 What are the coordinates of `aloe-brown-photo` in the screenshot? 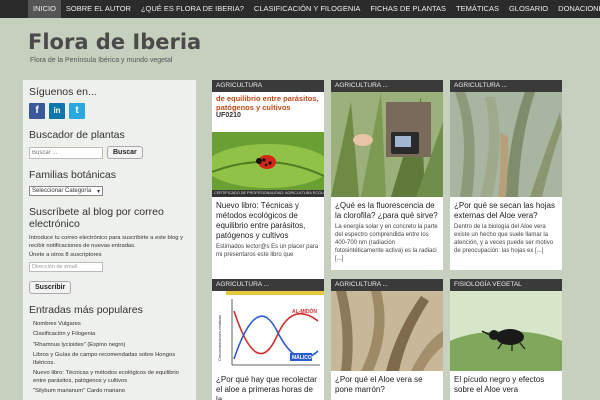 It's located at (387, 331).